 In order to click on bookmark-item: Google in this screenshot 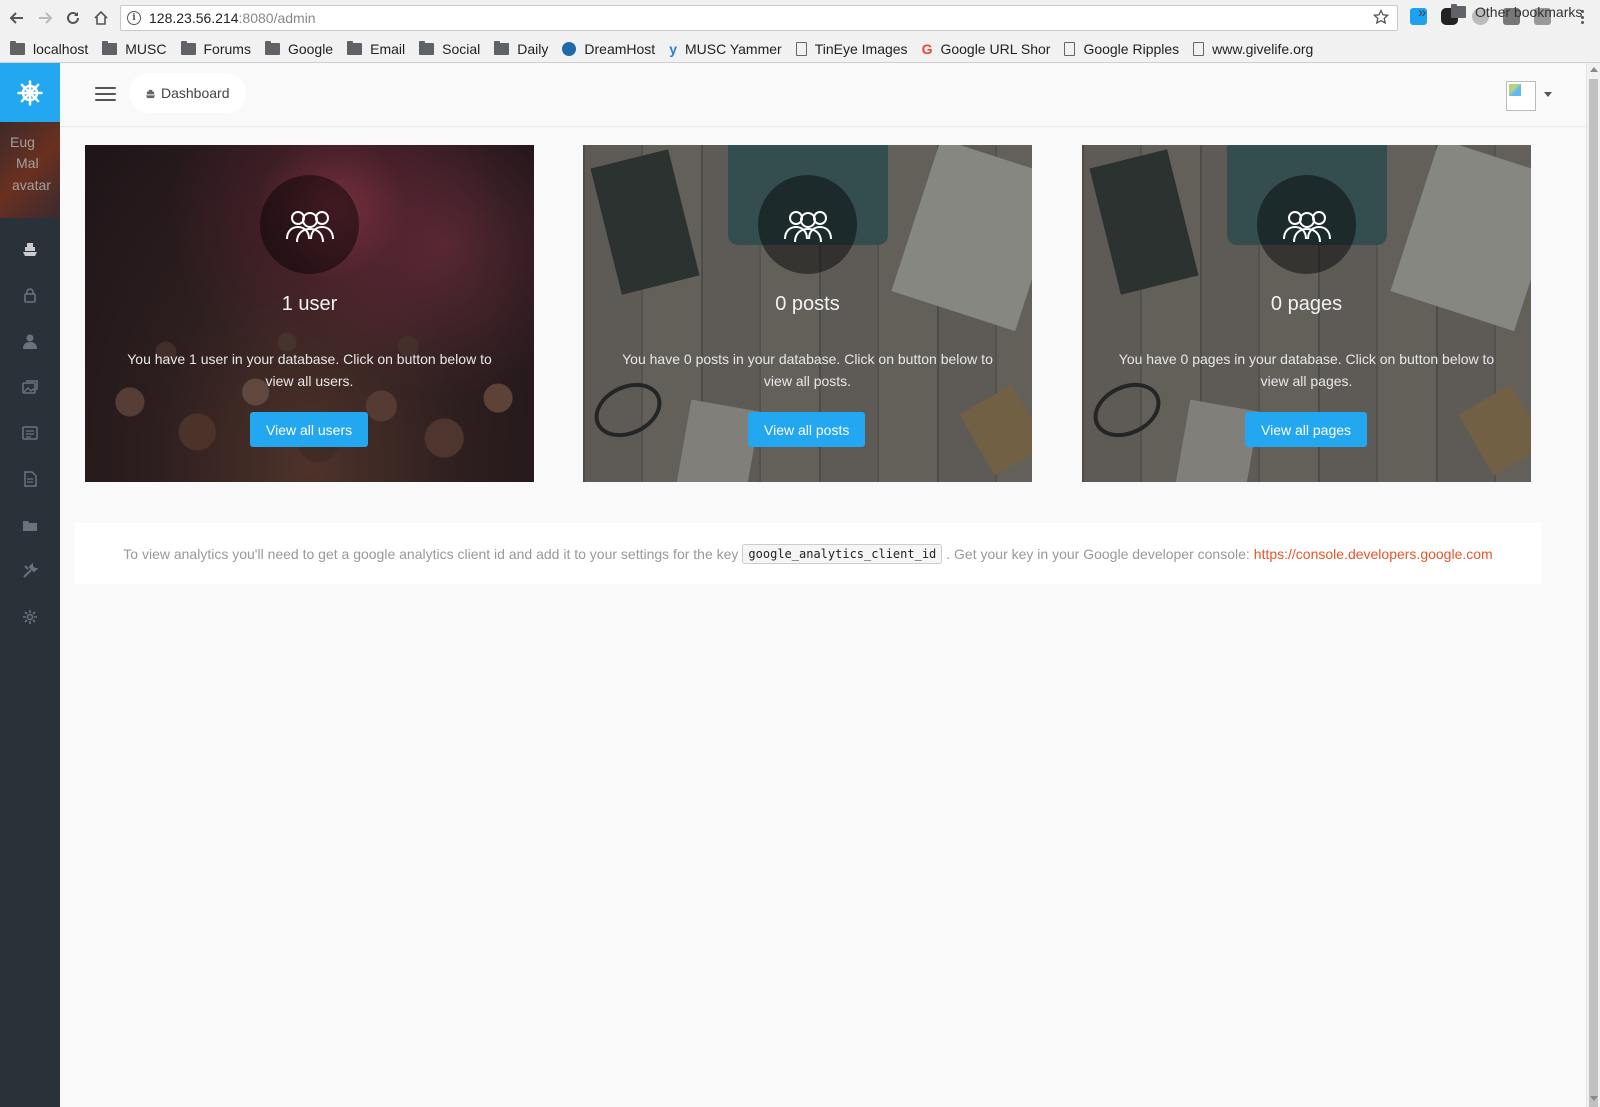, I will do `click(298, 49)`.